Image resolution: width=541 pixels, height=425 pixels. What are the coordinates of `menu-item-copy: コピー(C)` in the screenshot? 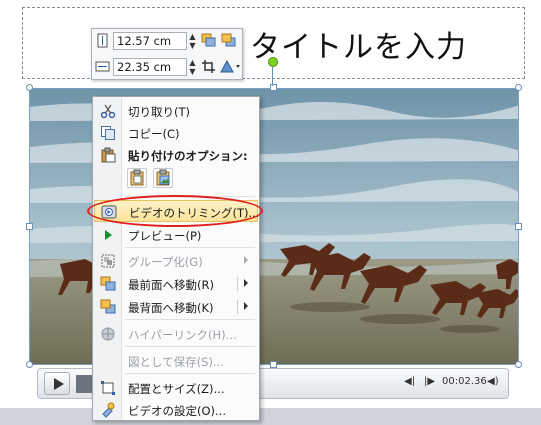 It's located at (176, 133).